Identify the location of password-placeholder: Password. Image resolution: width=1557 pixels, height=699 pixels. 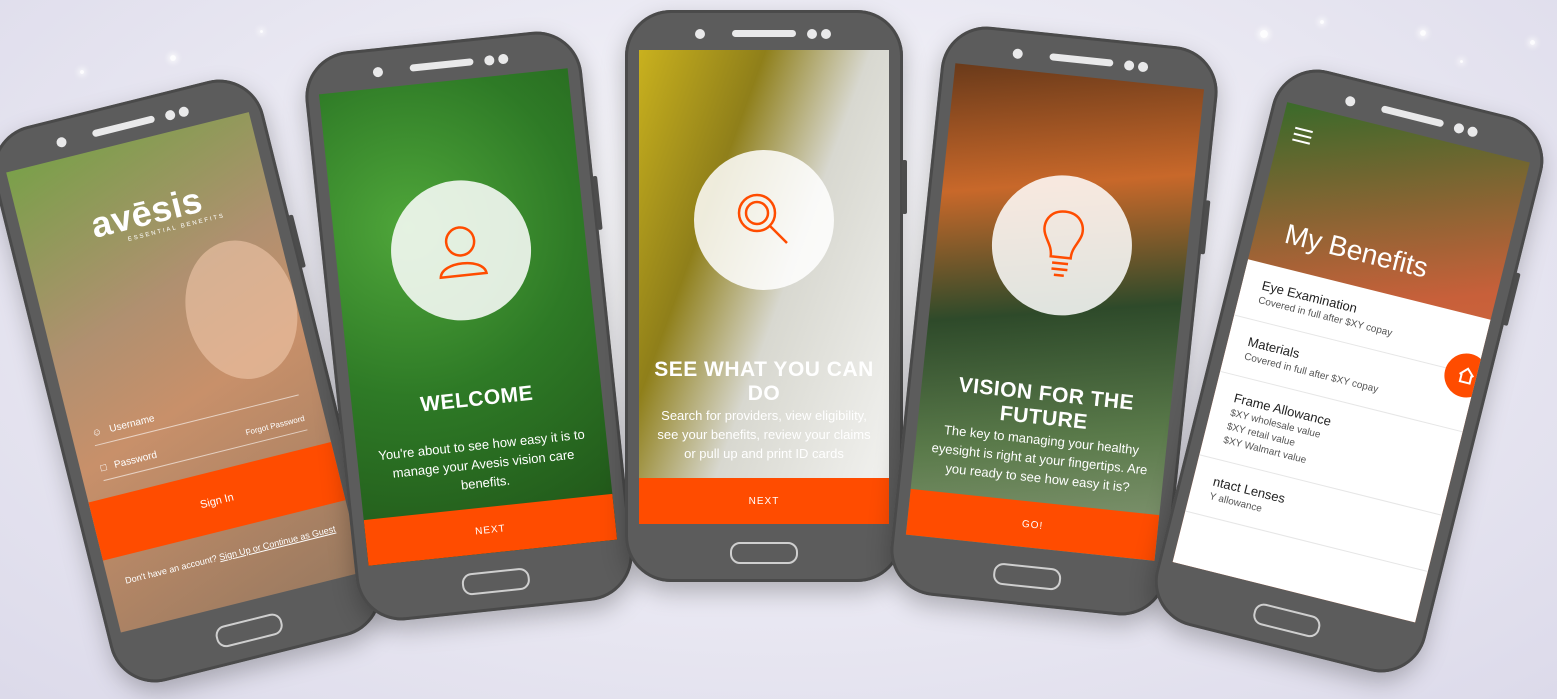
(135, 460).